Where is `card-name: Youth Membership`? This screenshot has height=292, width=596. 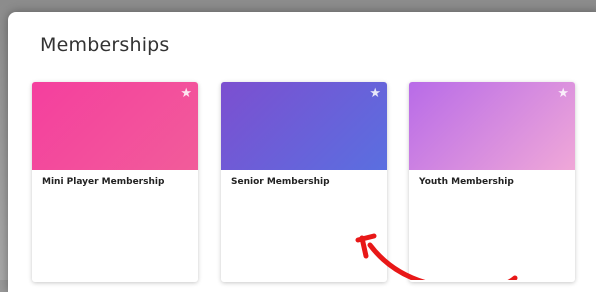 card-name: Youth Membership is located at coordinates (466, 182).